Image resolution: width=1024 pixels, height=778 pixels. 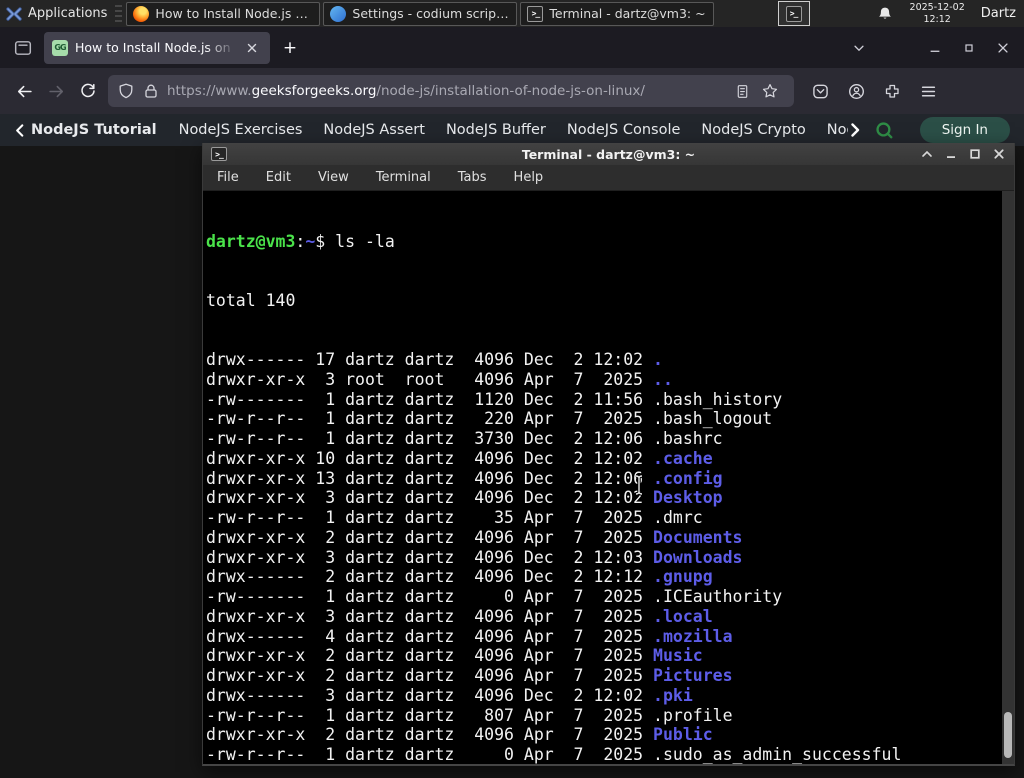 I want to click on chevron-right-icon, so click(x=855, y=130).